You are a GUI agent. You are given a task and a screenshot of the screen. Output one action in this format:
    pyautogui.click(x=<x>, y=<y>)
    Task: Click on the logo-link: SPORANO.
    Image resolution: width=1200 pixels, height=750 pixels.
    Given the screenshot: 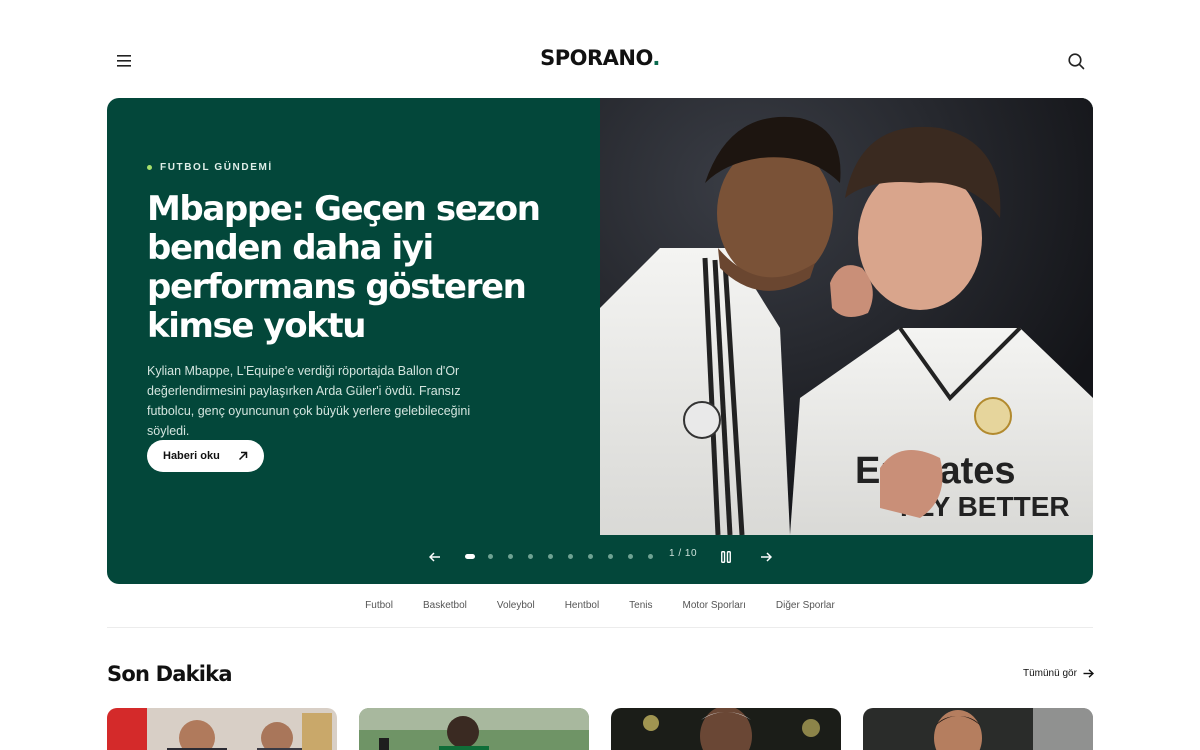 What is the action you would take?
    pyautogui.click(x=600, y=58)
    